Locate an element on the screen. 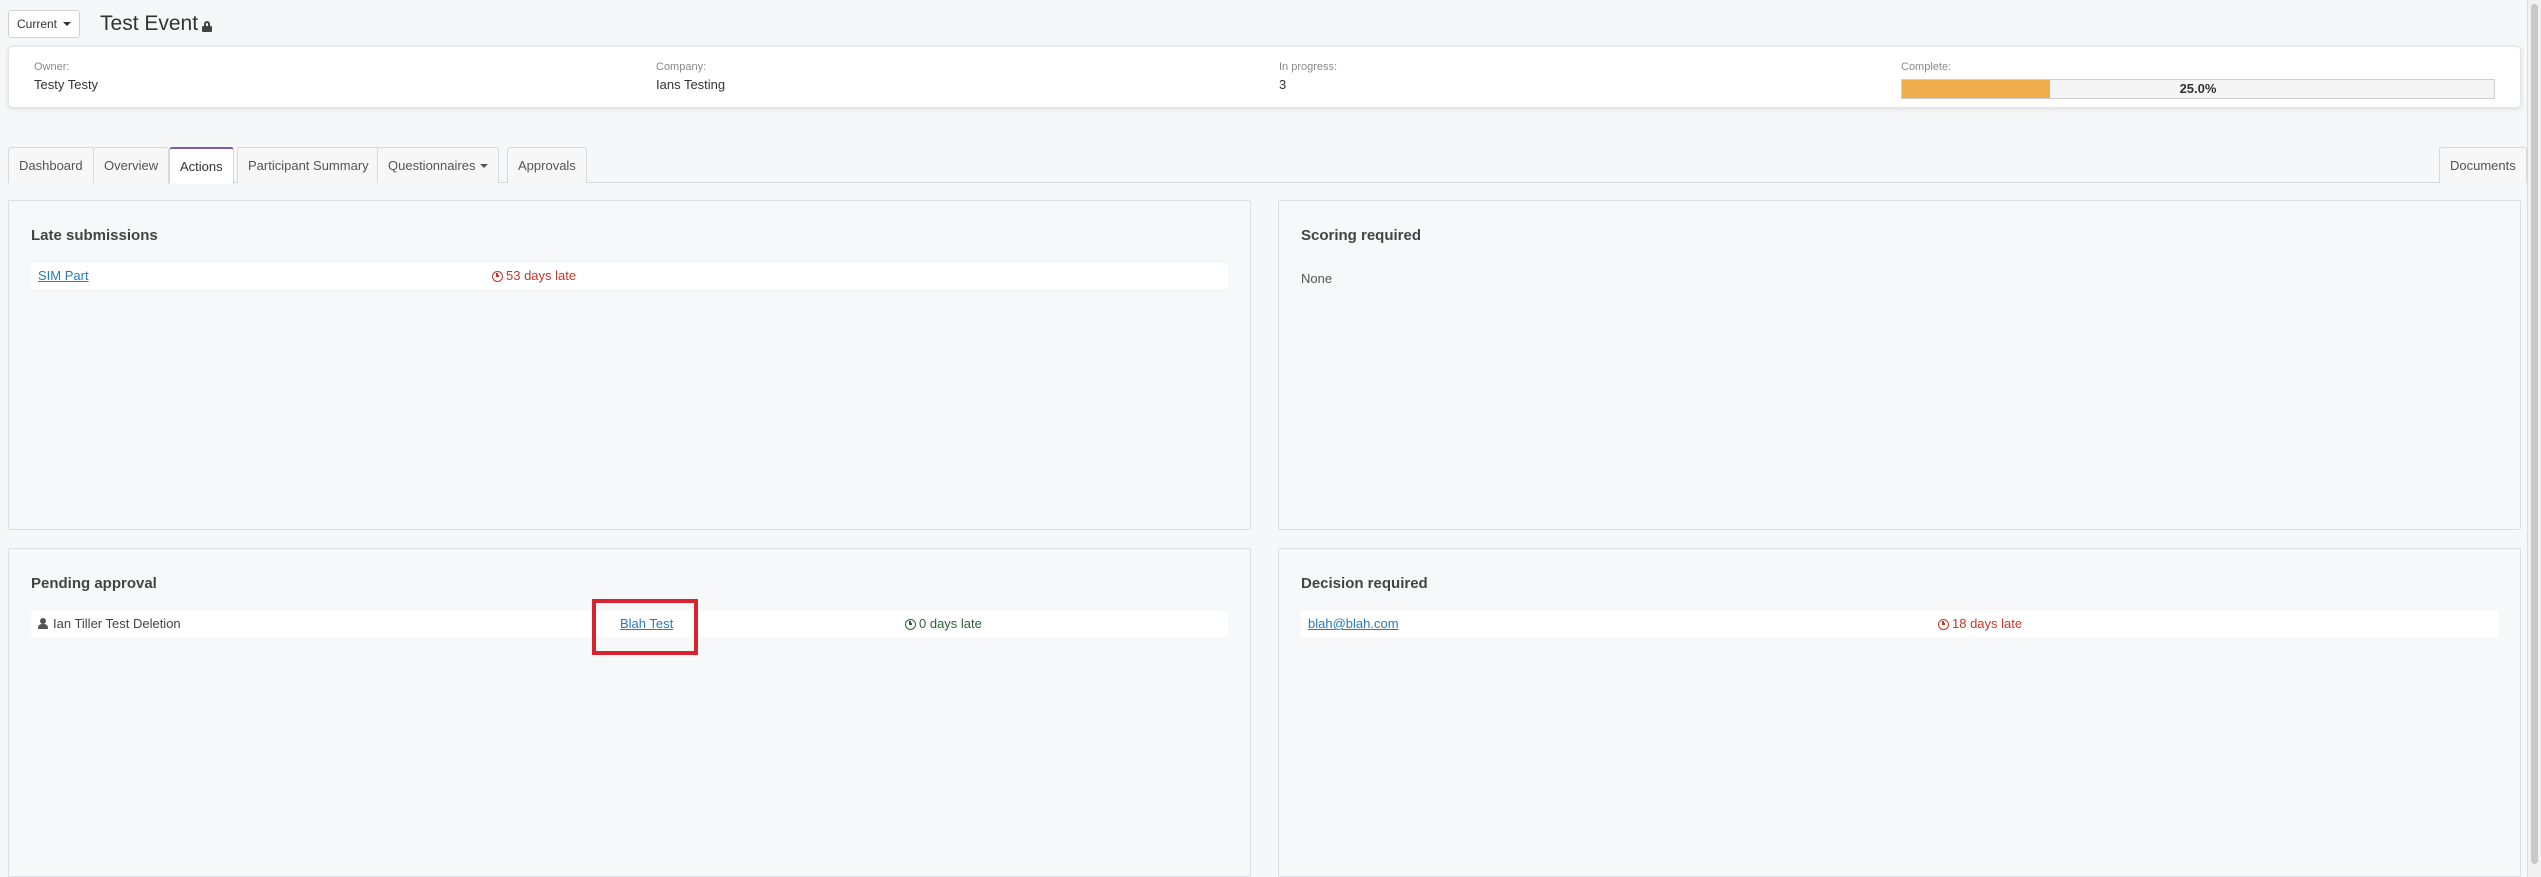 The image size is (2541, 877). company-value: Ians Testing is located at coordinates (691, 84).